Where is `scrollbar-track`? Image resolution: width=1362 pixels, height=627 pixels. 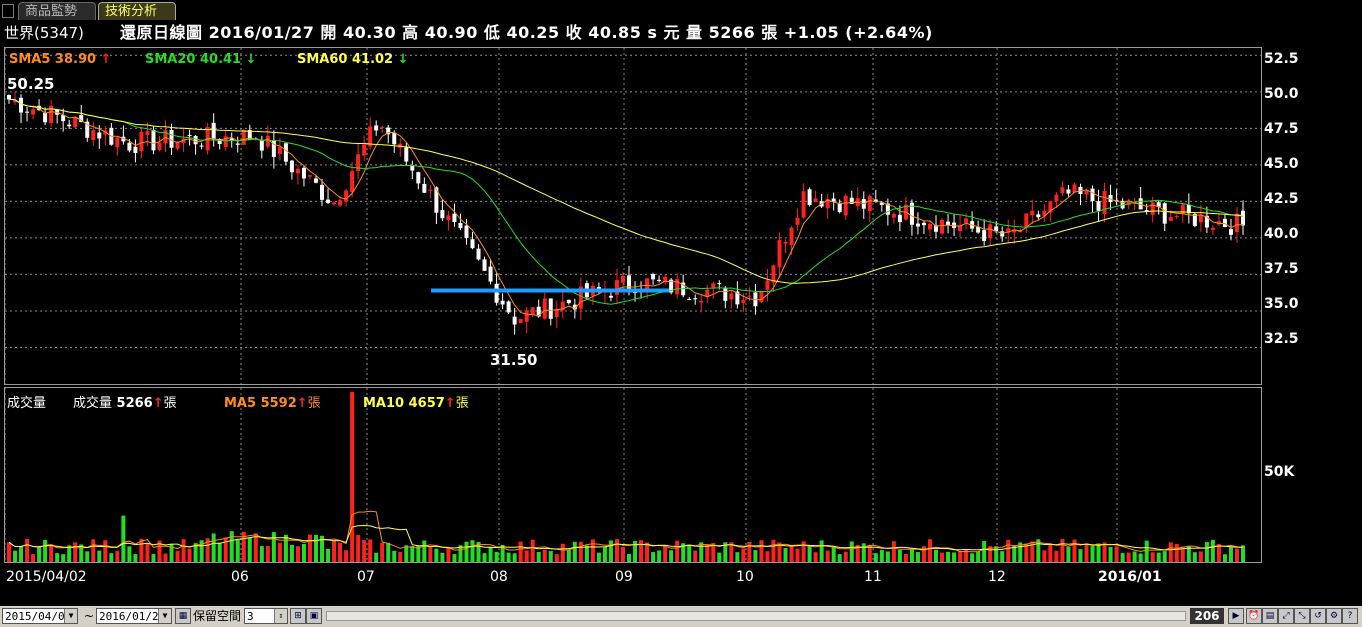 scrollbar-track is located at coordinates (756, 616).